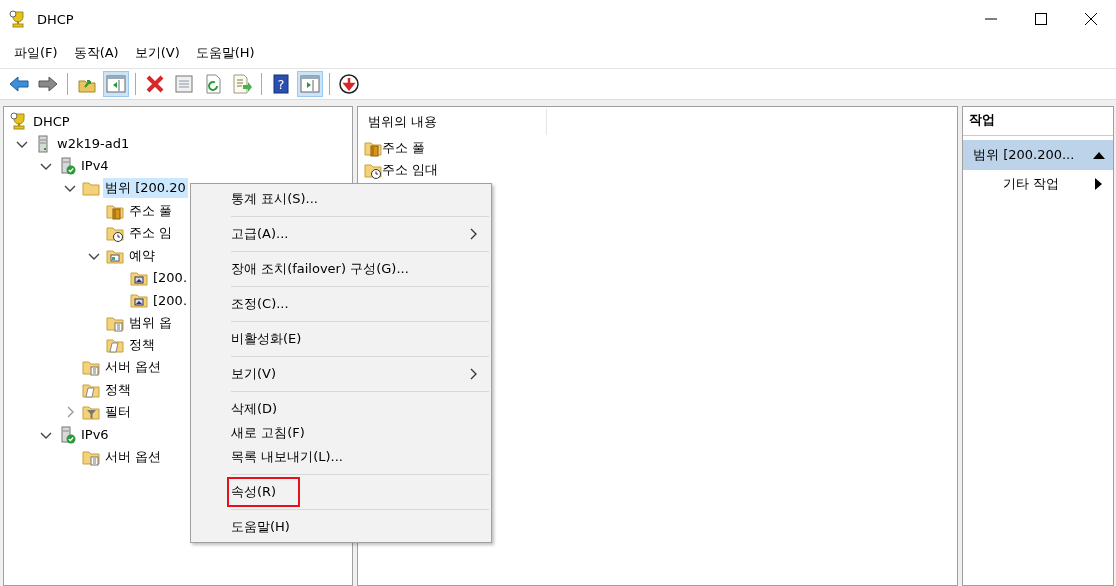  What do you see at coordinates (266, 339) in the screenshot?
I see `menu-item: 비활성화(E)` at bounding box center [266, 339].